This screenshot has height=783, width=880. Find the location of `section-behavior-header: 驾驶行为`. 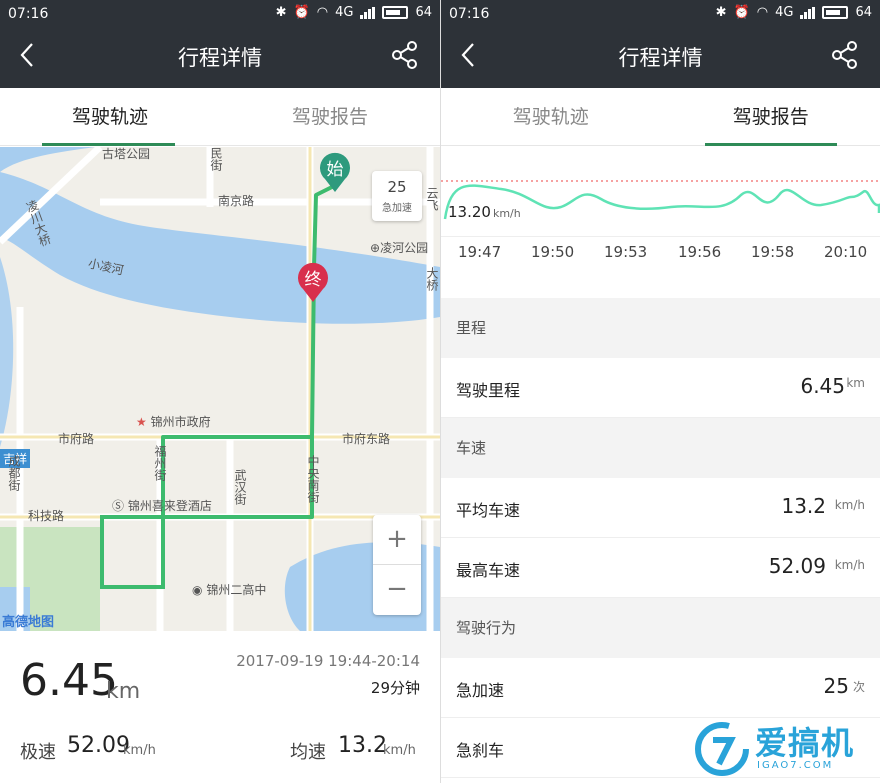

section-behavior-header: 驾驶行为 is located at coordinates (660, 628).